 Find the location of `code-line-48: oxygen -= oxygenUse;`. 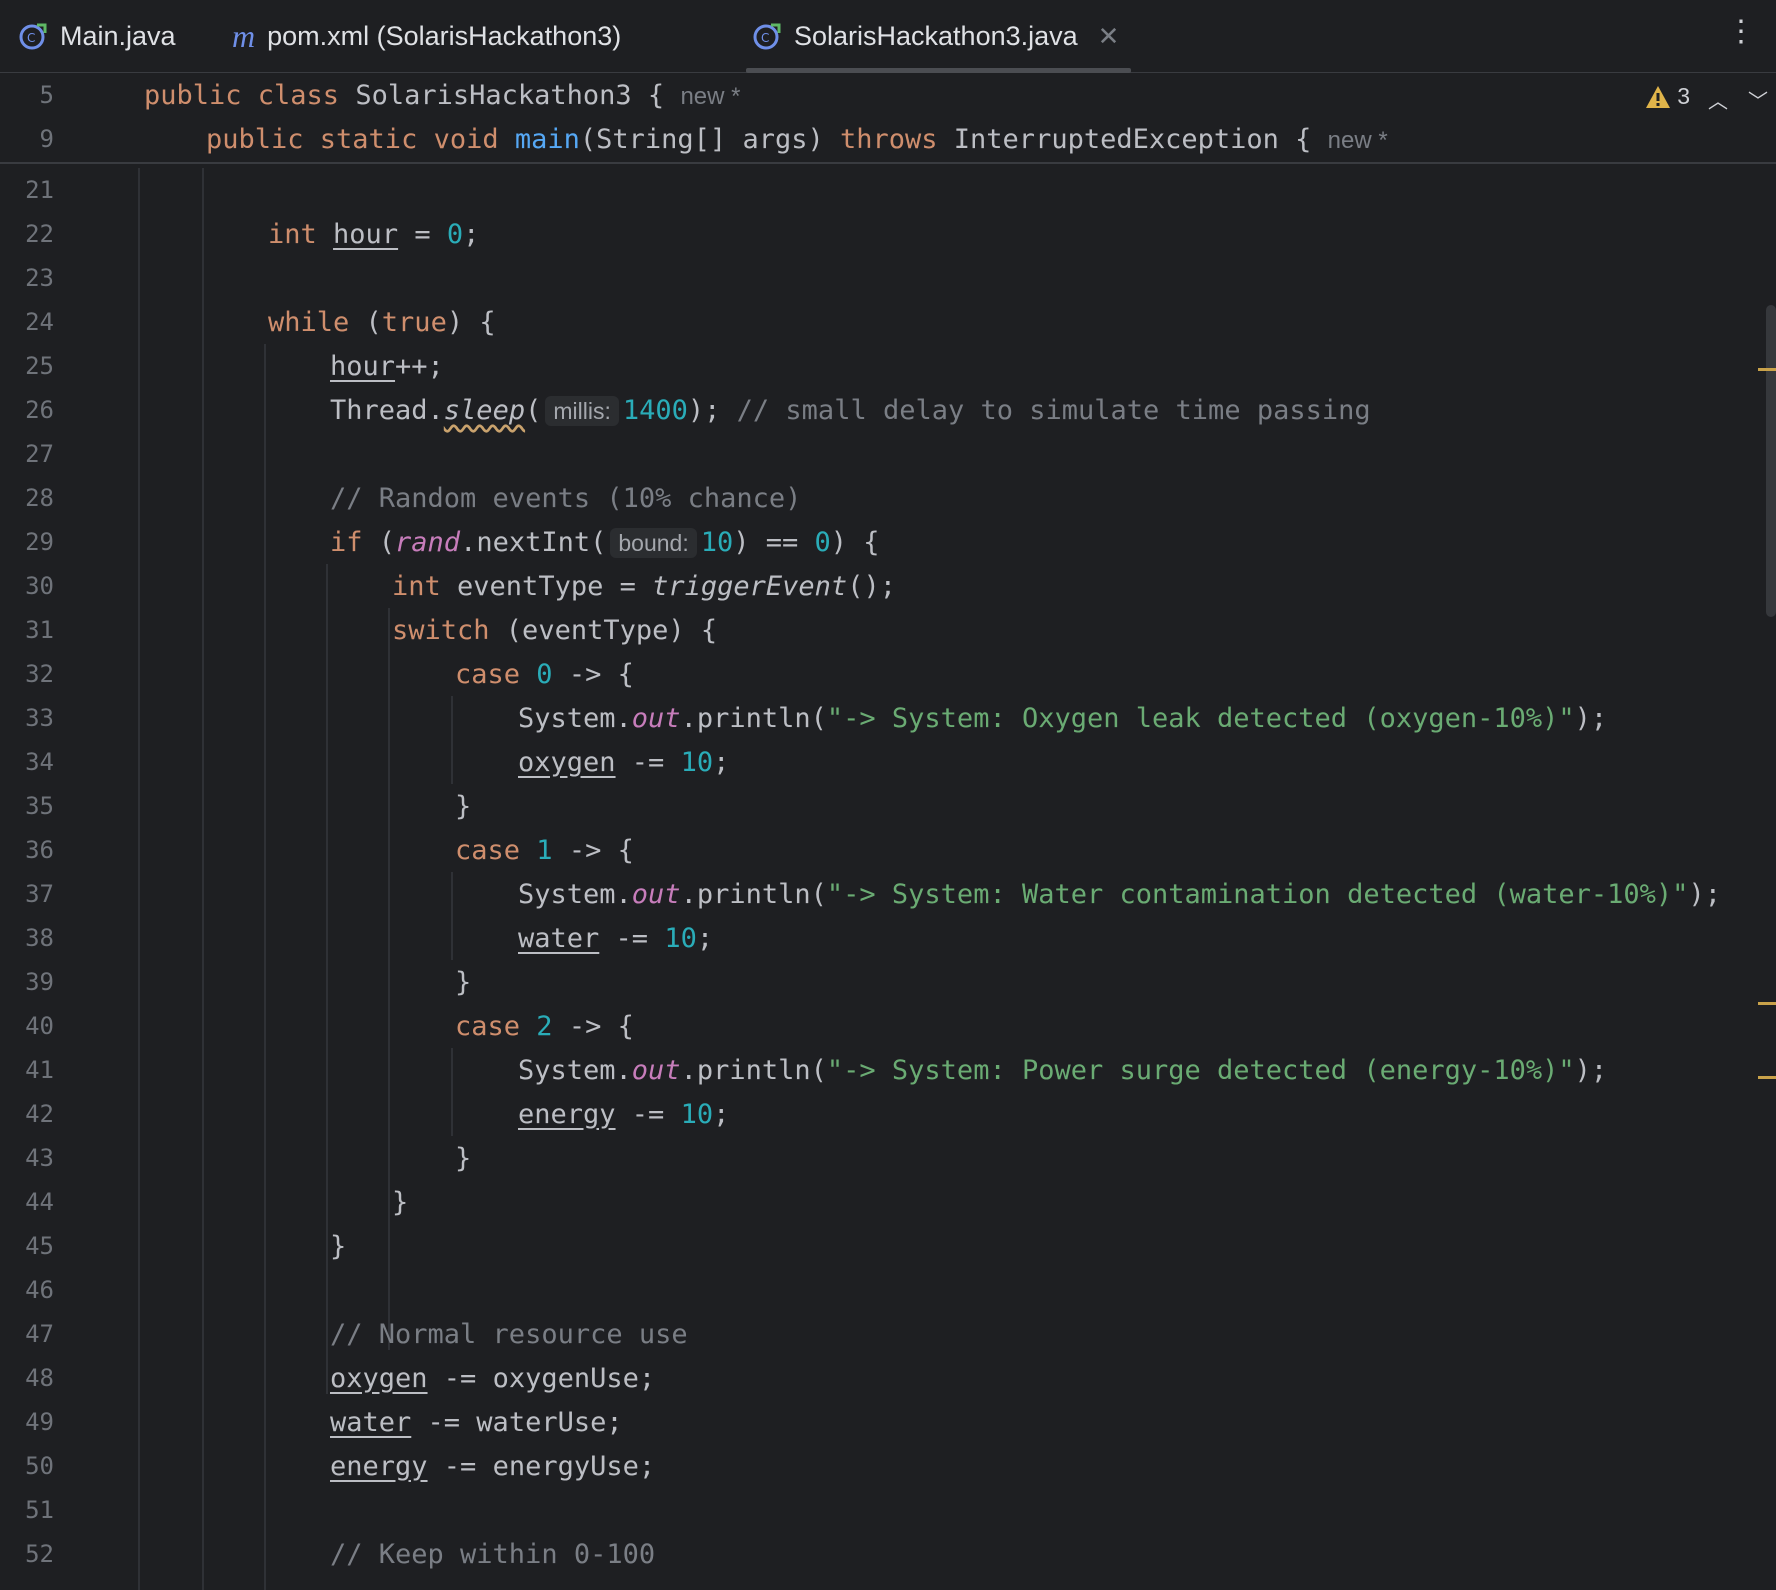

code-line-48: oxygen -= oxygenUse; is located at coordinates (888, 1378).